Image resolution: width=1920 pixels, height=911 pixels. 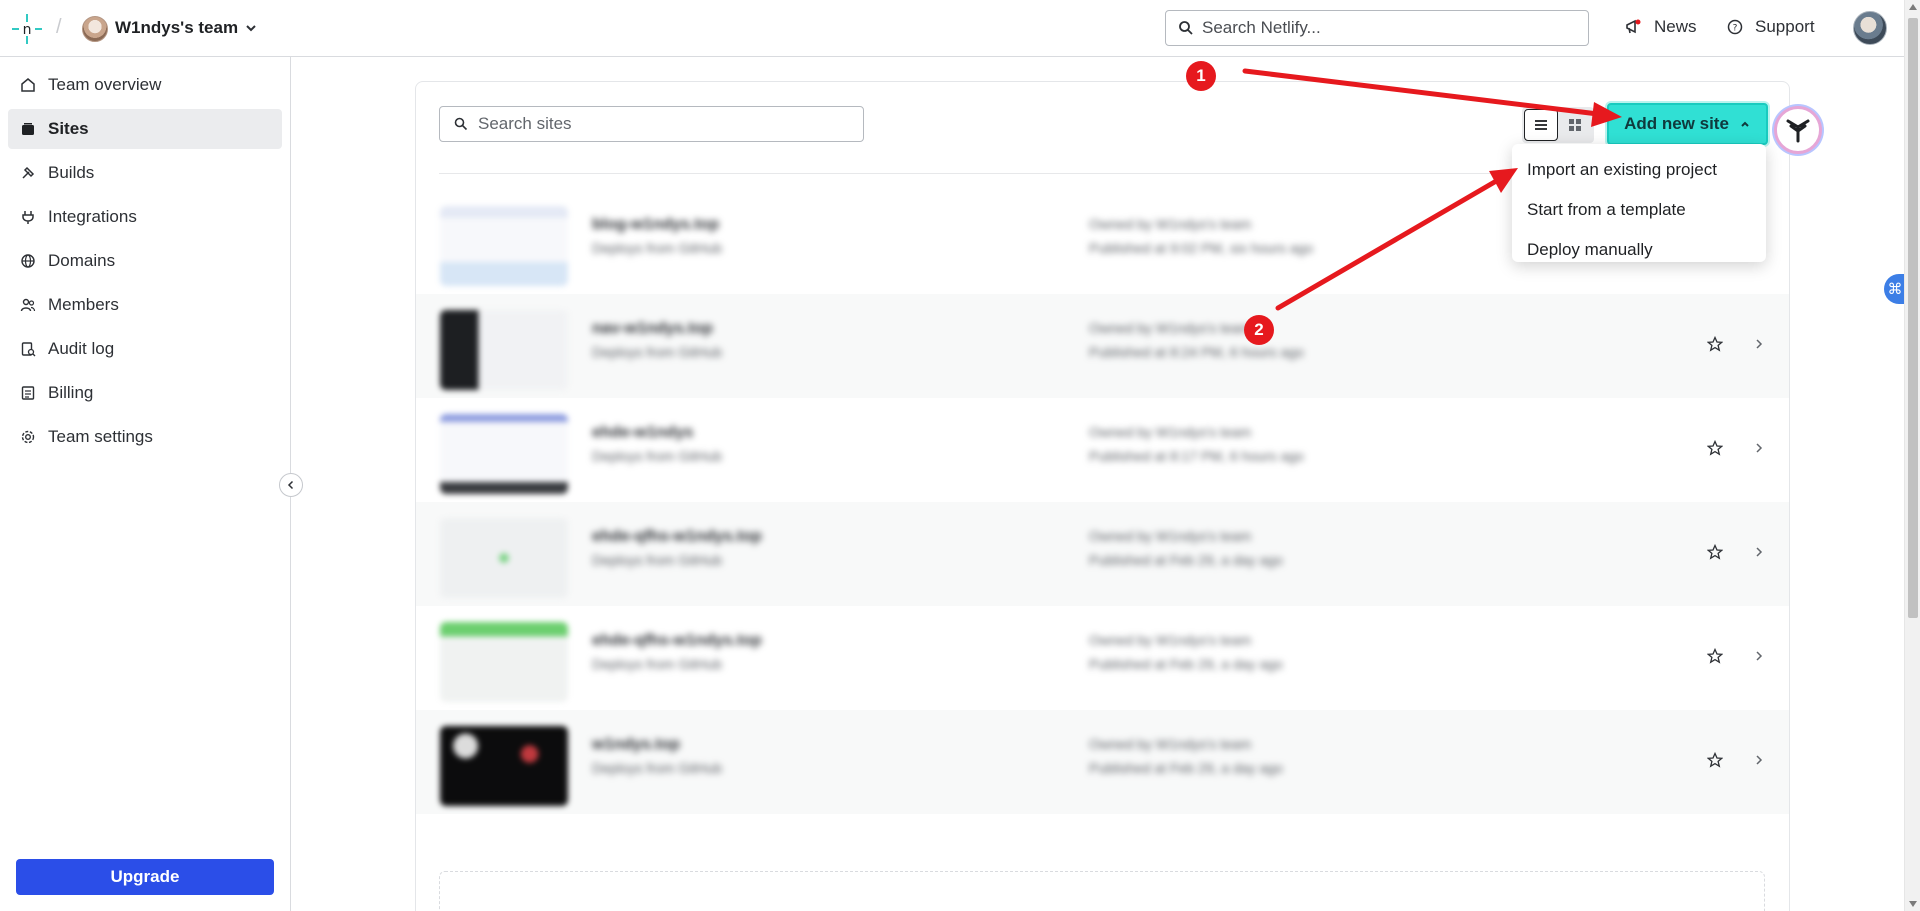 I want to click on svg-text: n, so click(x=27, y=30).